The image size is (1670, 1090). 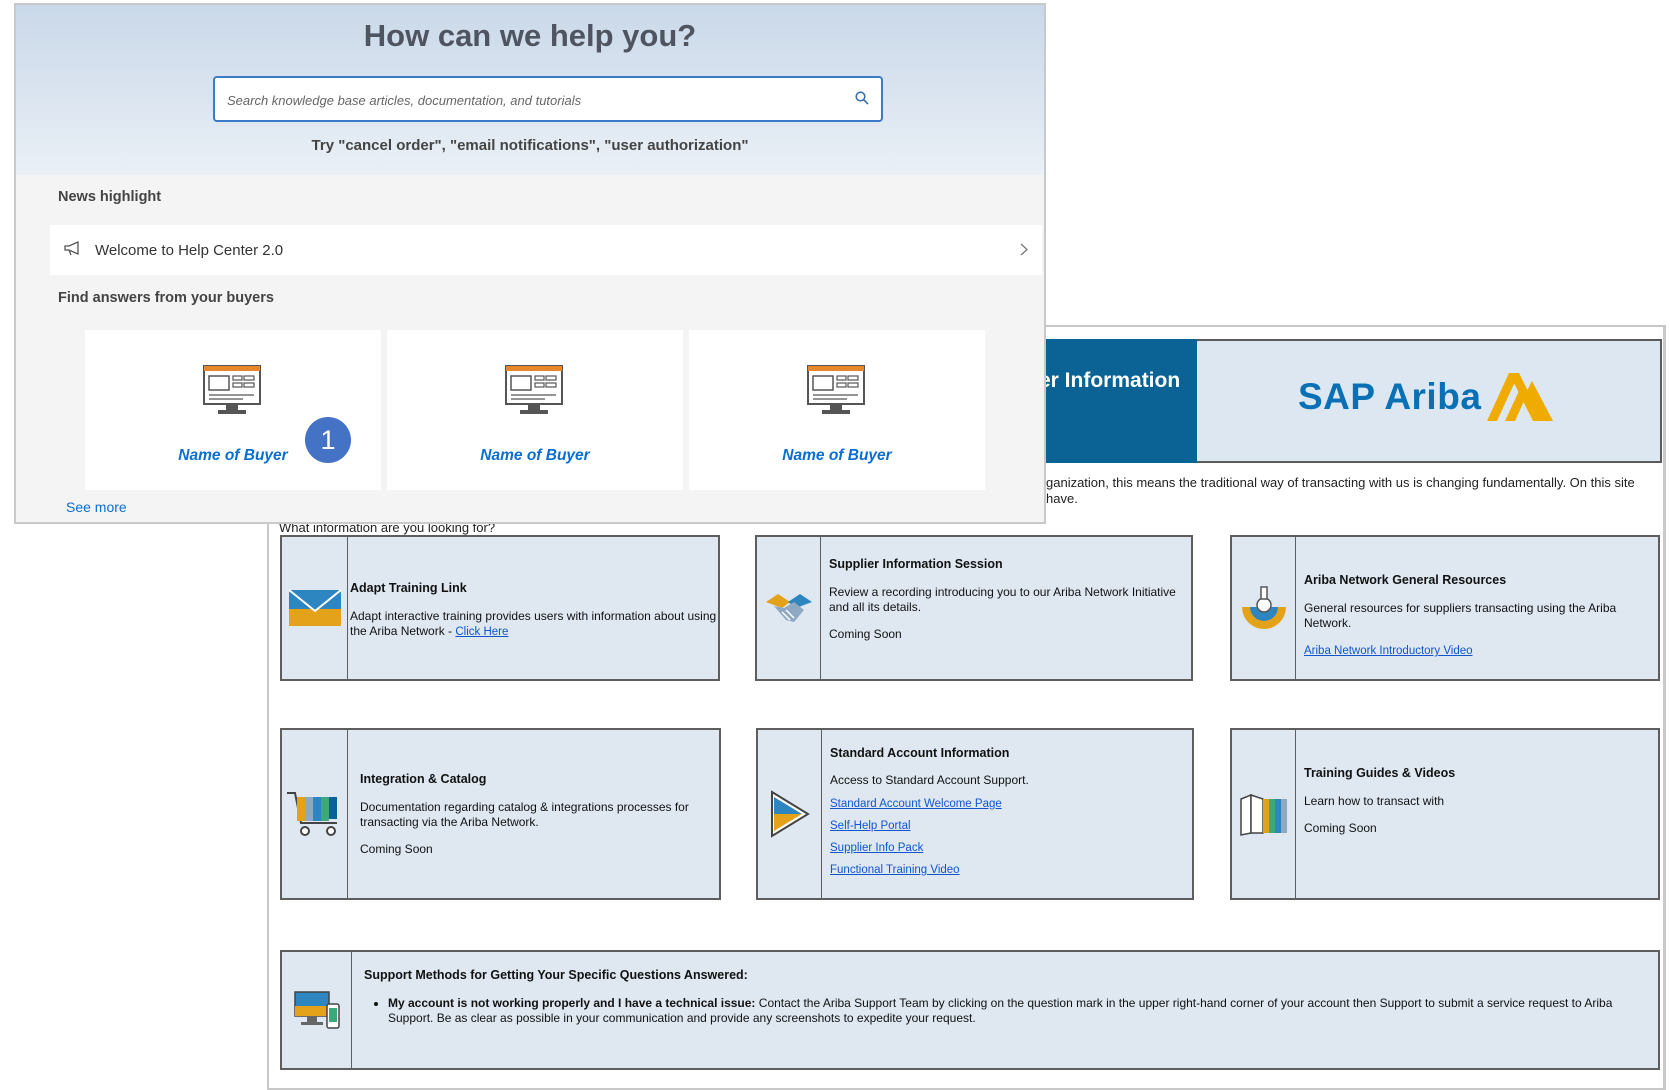 What do you see at coordinates (920, 753) in the screenshot?
I see `cell-title: Standard Account Information` at bounding box center [920, 753].